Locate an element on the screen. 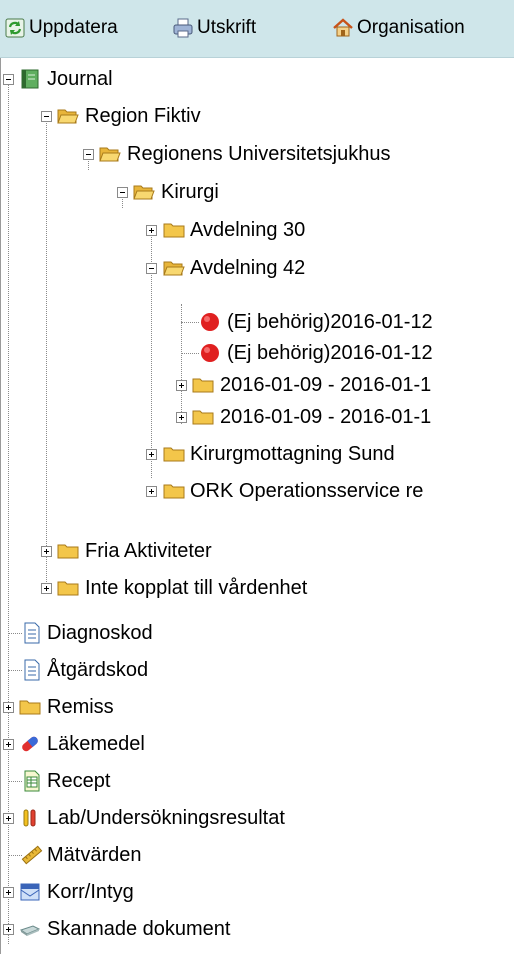  test-tubes-icon is located at coordinates (29, 818).